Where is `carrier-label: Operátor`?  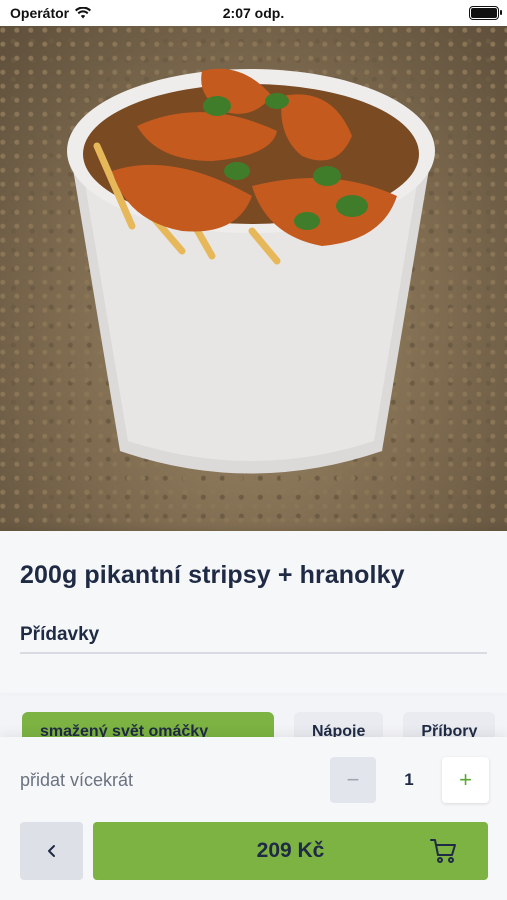
carrier-label: Operátor is located at coordinates (40, 13).